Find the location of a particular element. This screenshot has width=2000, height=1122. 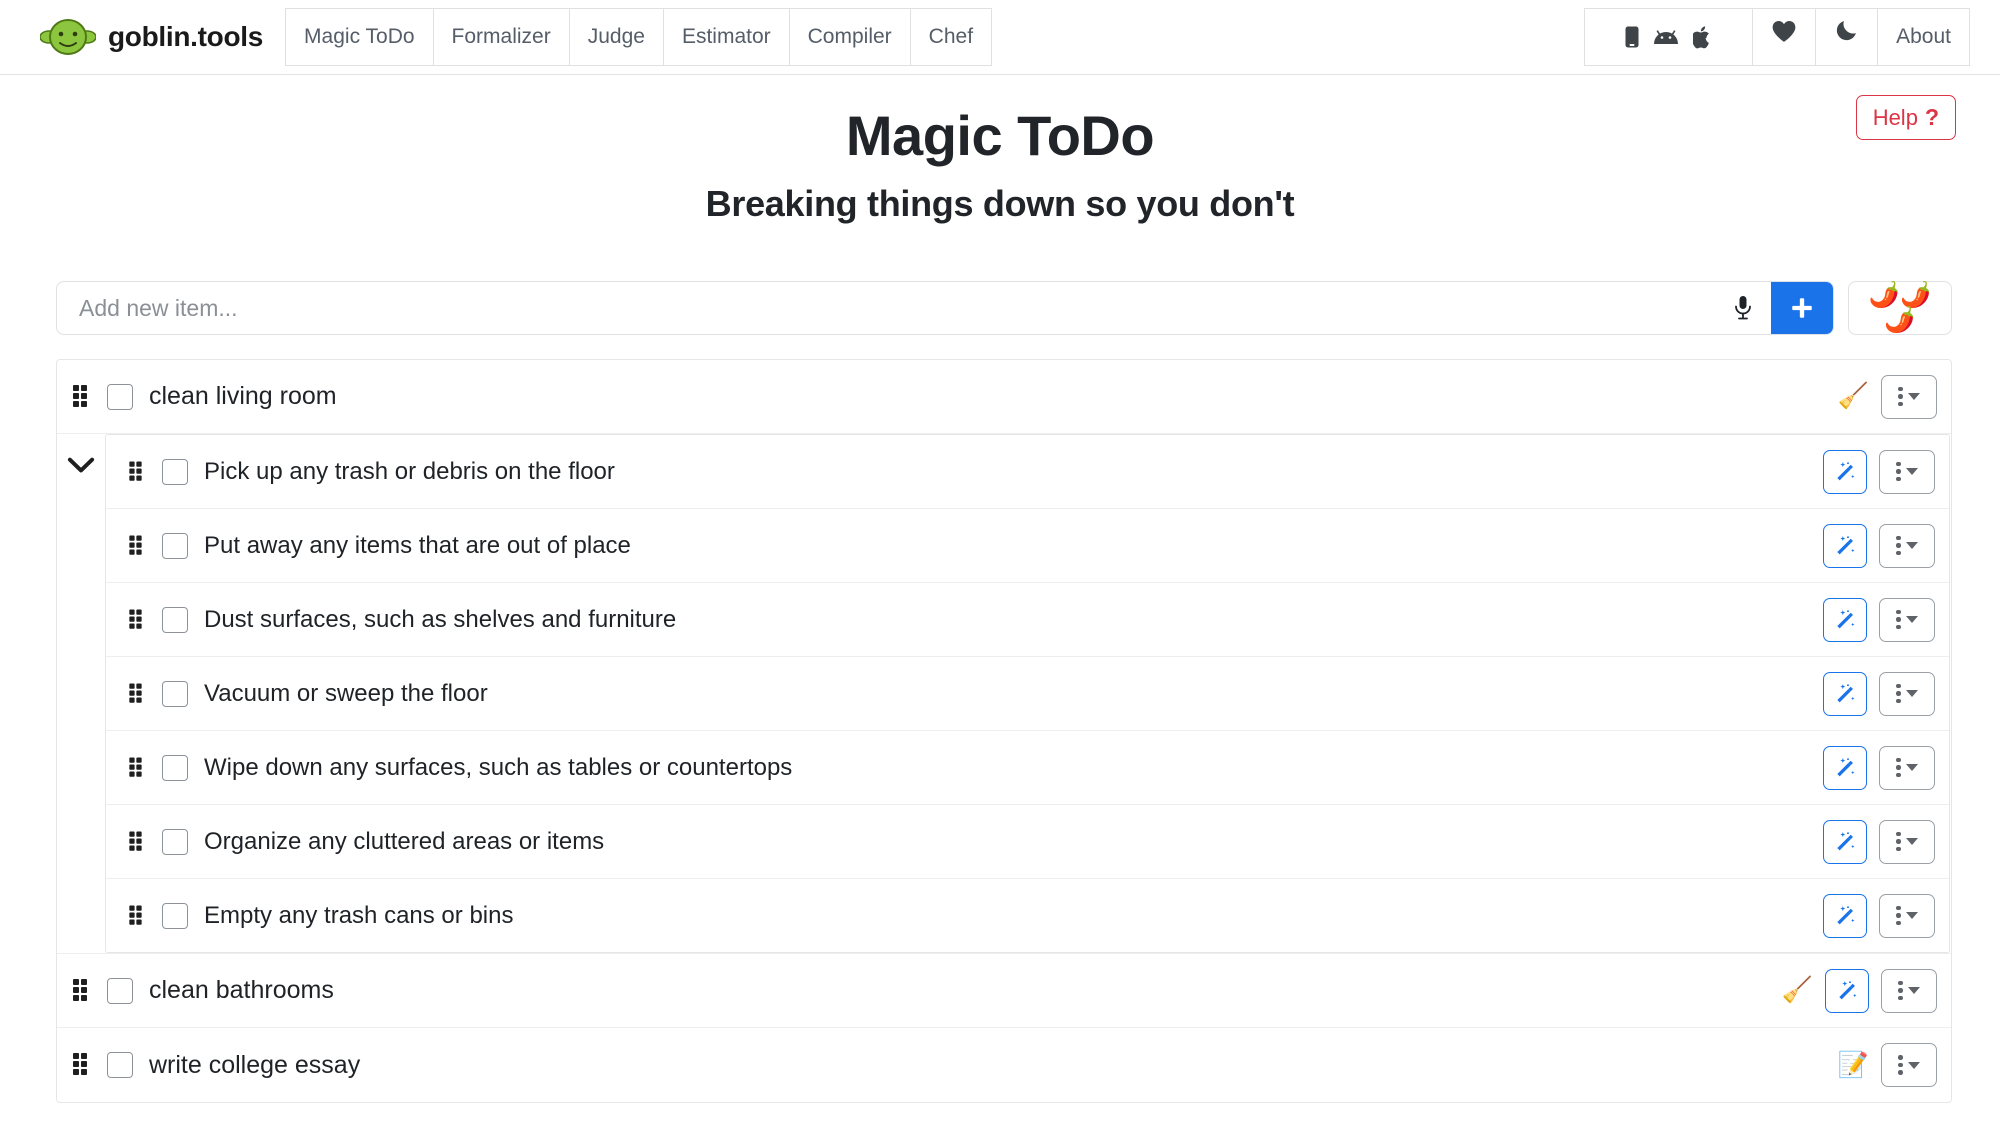

todo-row-actions: 🧹 is located at coordinates (1859, 990).